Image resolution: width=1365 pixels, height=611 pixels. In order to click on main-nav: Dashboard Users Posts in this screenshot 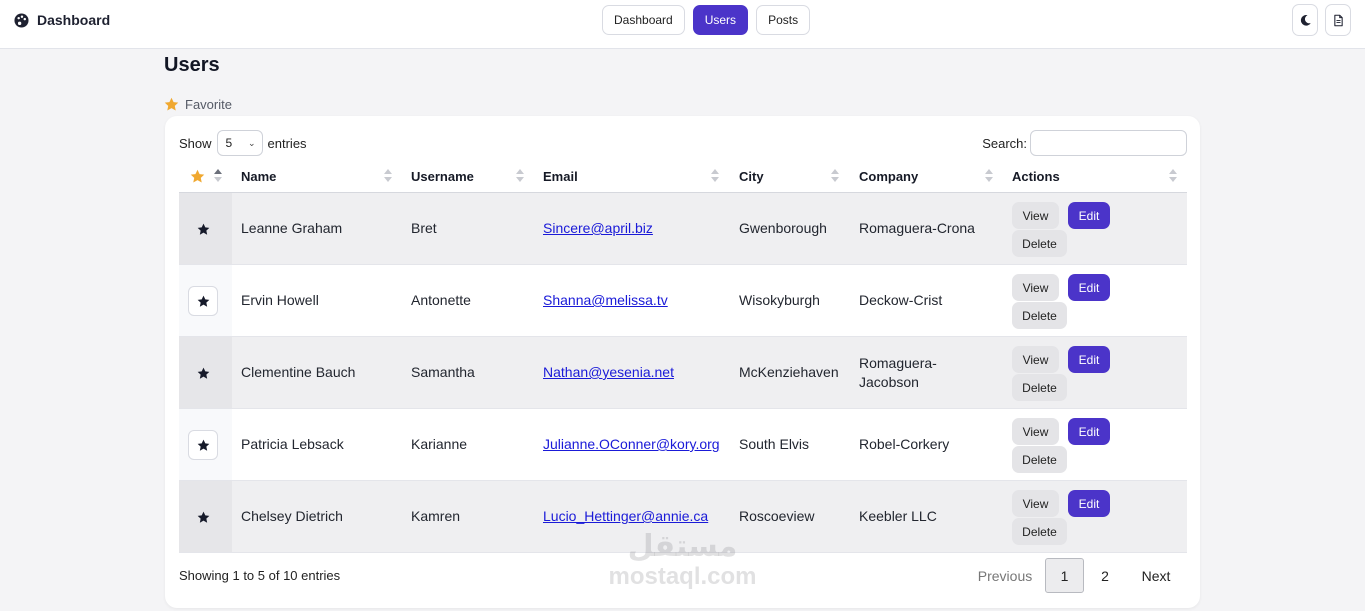, I will do `click(706, 20)`.